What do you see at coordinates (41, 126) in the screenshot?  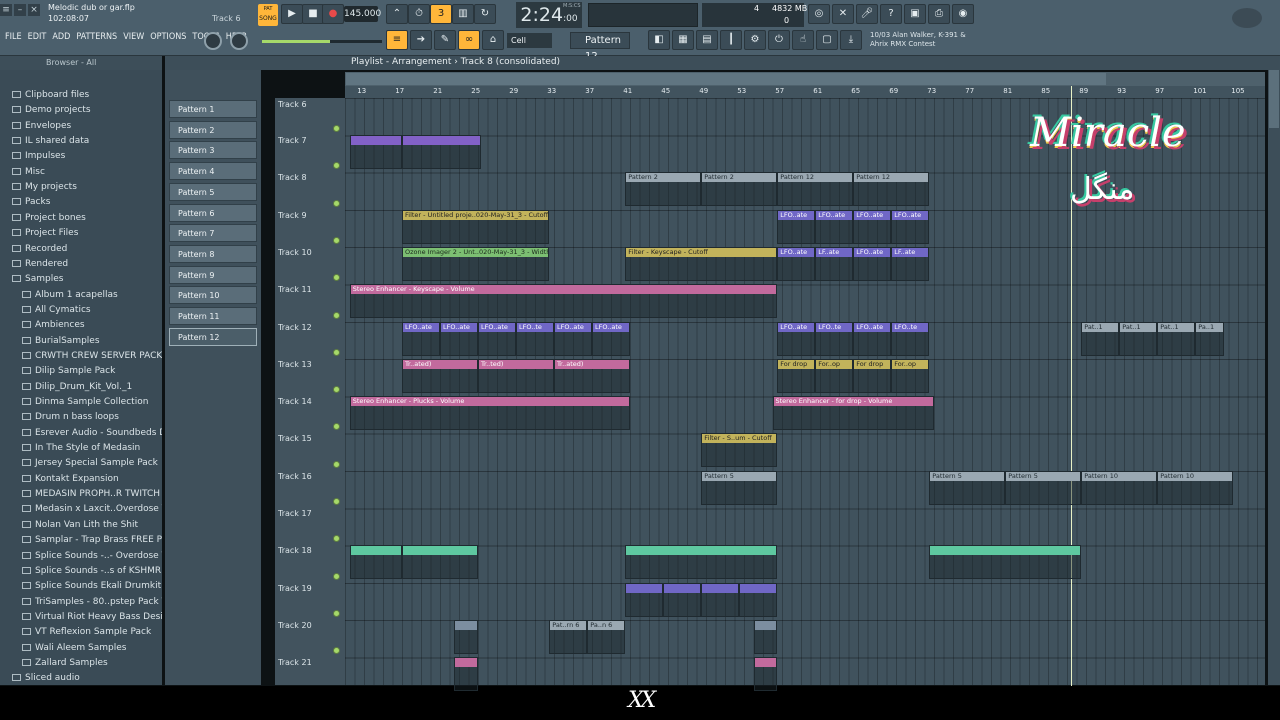 I see `browser-item: Envelopes` at bounding box center [41, 126].